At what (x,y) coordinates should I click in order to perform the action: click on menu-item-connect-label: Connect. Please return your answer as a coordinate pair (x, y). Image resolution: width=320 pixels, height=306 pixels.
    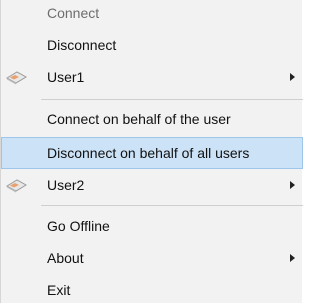
    Looking at the image, I should click on (73, 13).